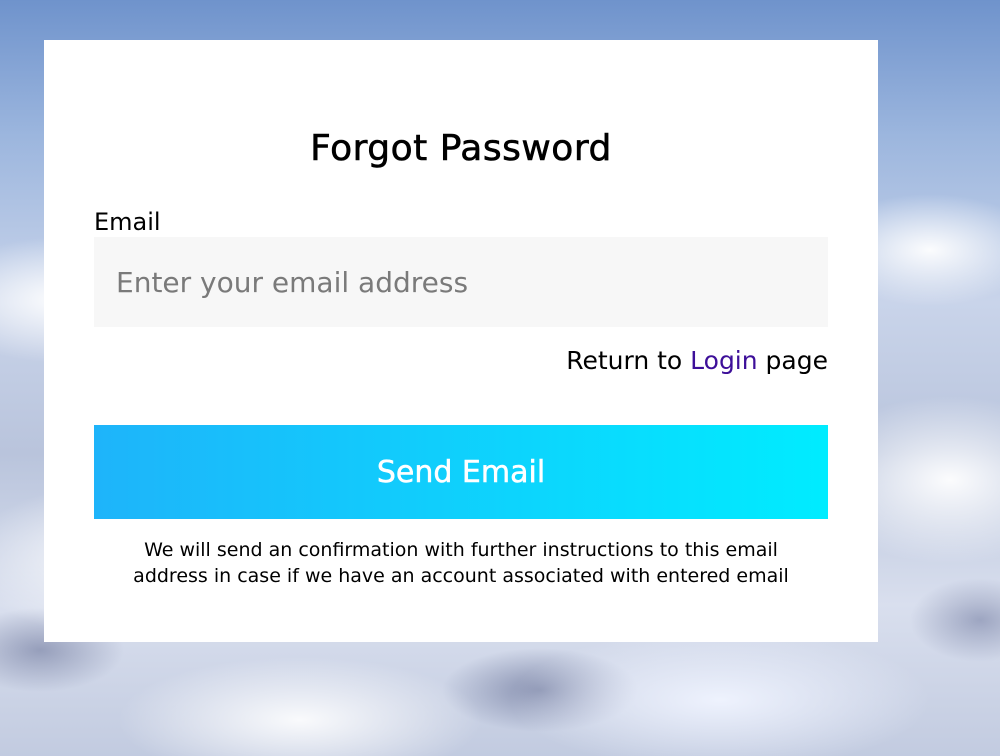 Image resolution: width=1000 pixels, height=756 pixels. I want to click on send-email-button: Send Email, so click(461, 472).